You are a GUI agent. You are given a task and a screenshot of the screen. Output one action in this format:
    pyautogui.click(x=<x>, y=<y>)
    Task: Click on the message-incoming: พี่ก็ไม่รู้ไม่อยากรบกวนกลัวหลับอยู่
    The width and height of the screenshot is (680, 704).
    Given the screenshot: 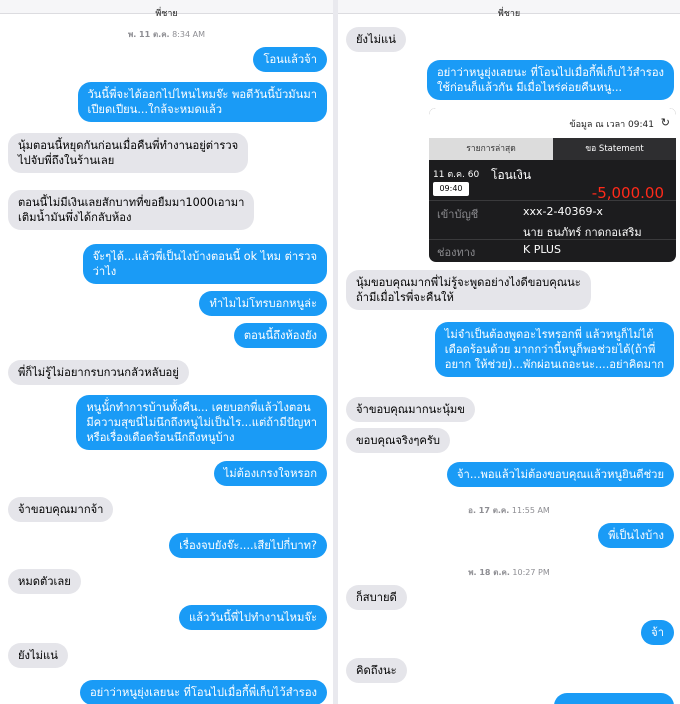 What is the action you would take?
    pyautogui.click(x=98, y=372)
    